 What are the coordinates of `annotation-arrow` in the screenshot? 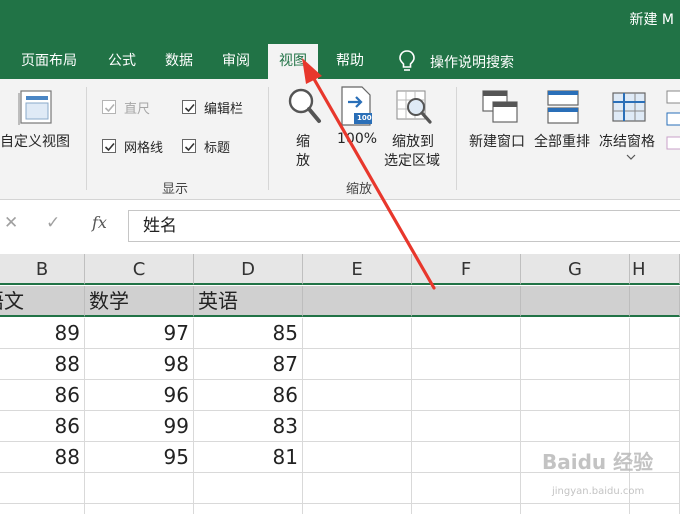 It's located at (369, 174).